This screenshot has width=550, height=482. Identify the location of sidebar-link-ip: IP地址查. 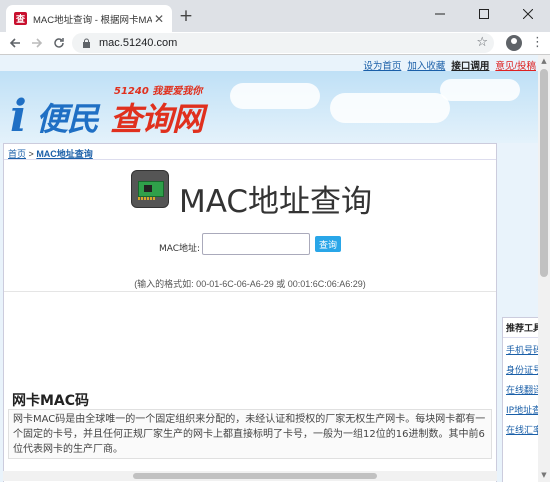
(522, 408).